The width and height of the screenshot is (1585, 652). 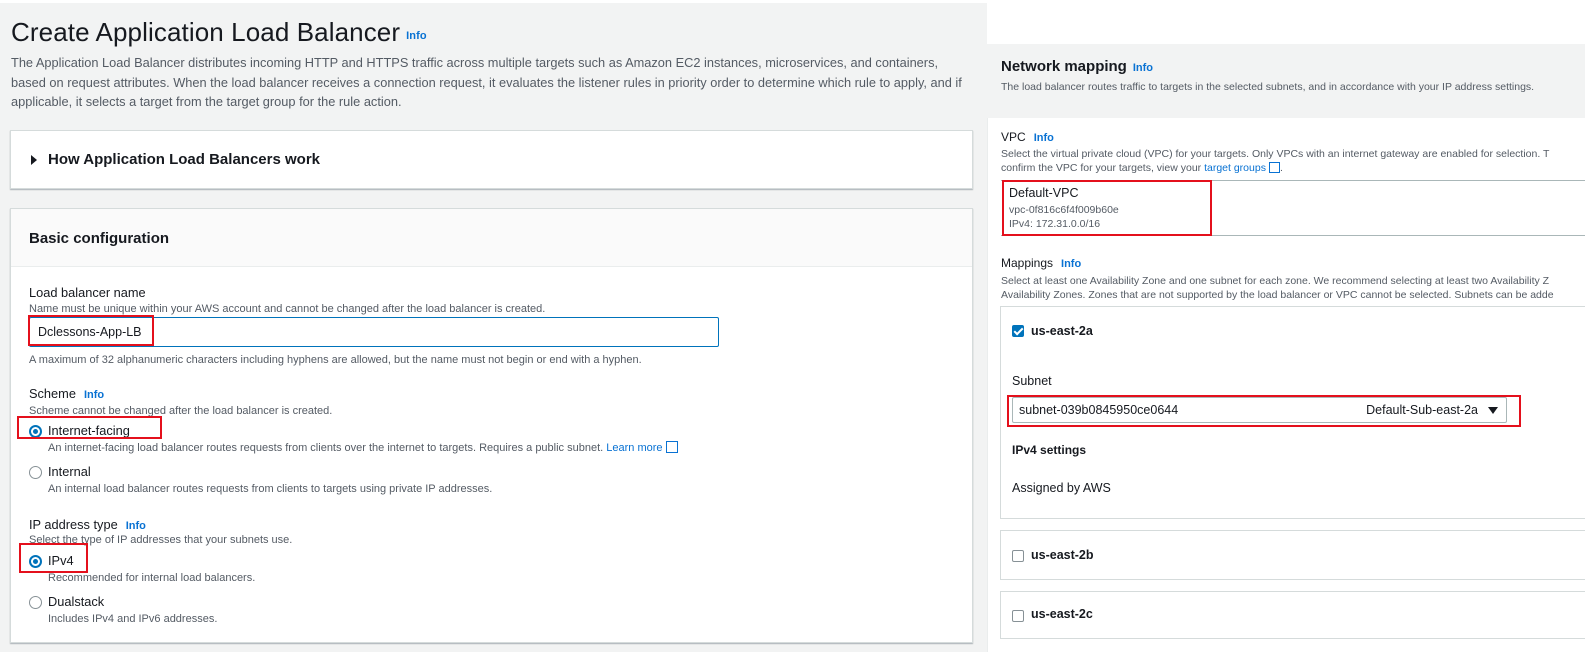 I want to click on scheme-internet-facing-radio, so click(x=35, y=431).